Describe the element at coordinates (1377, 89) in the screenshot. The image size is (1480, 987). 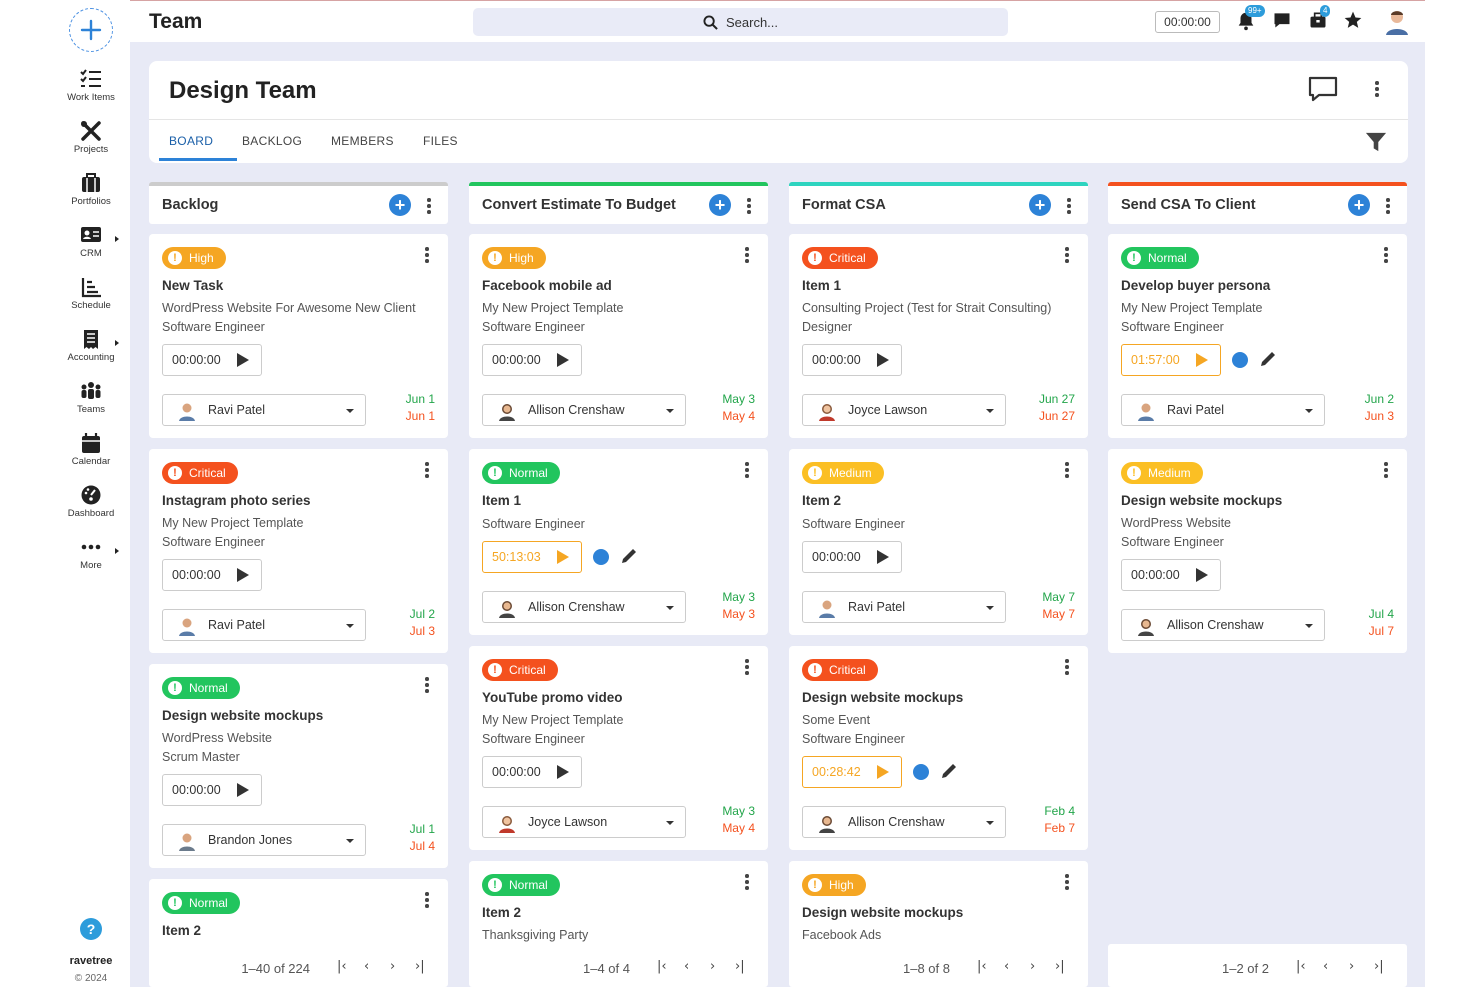
I see `page-menu-kebab-icon` at that location.